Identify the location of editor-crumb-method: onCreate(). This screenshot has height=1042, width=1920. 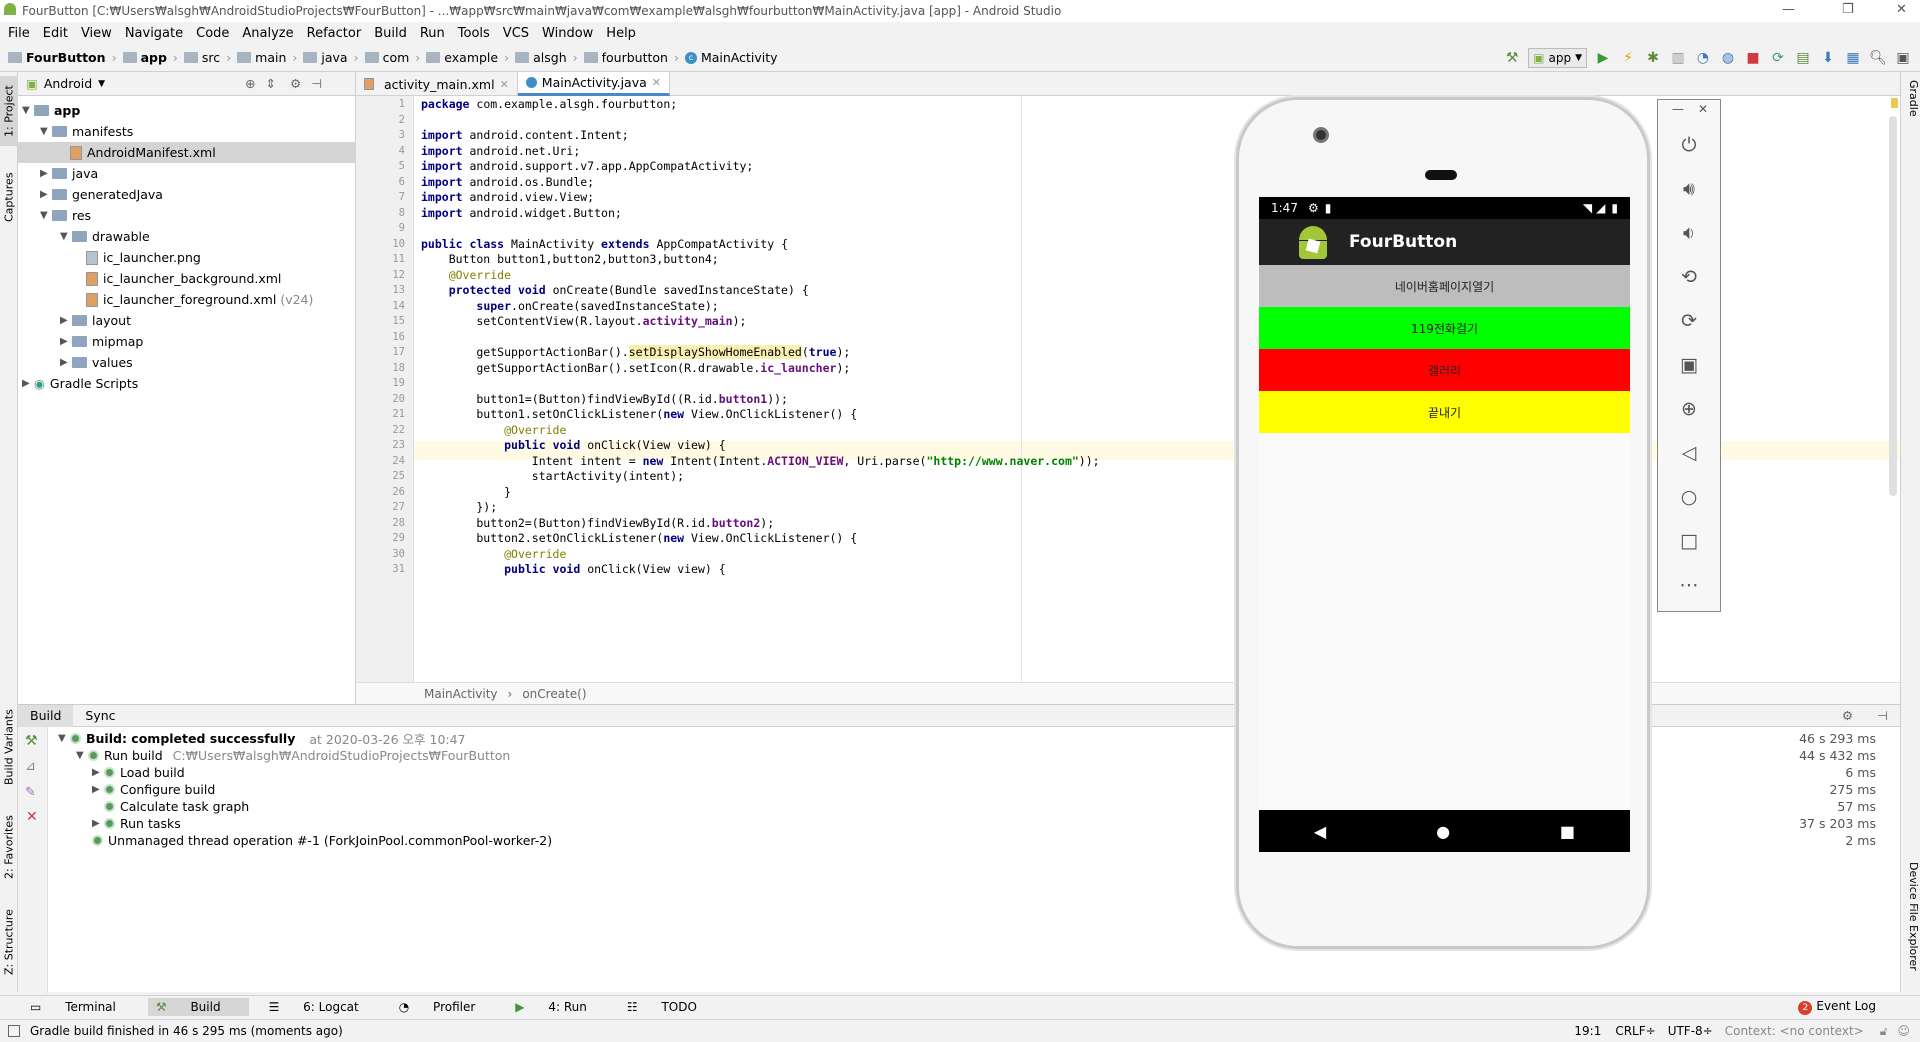
(554, 694).